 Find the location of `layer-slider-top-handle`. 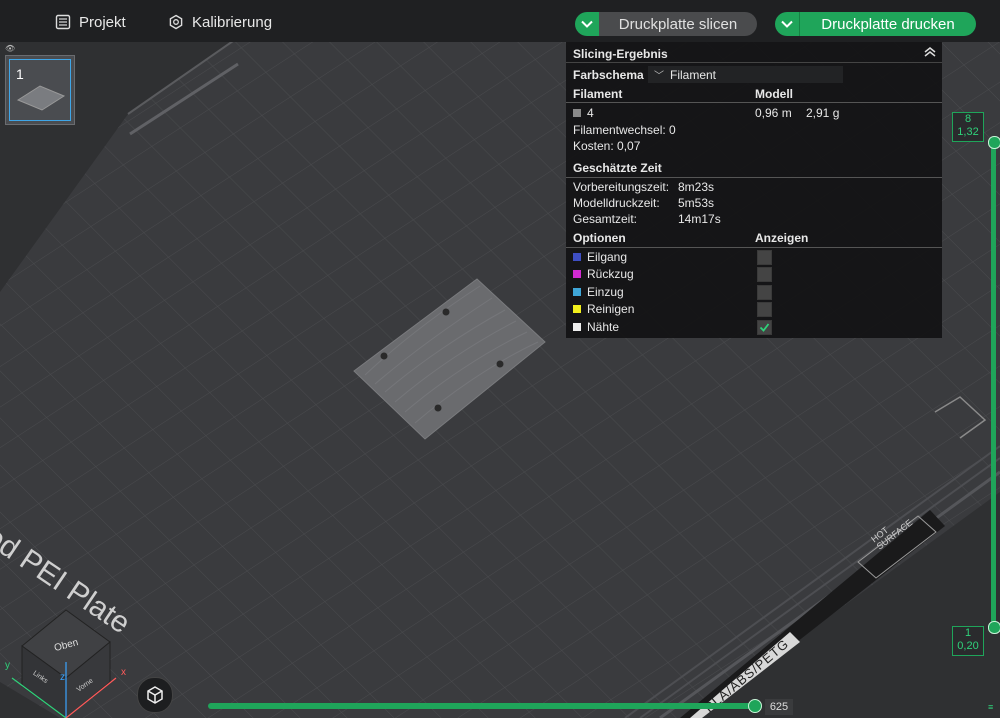

layer-slider-top-handle is located at coordinates (994, 142).